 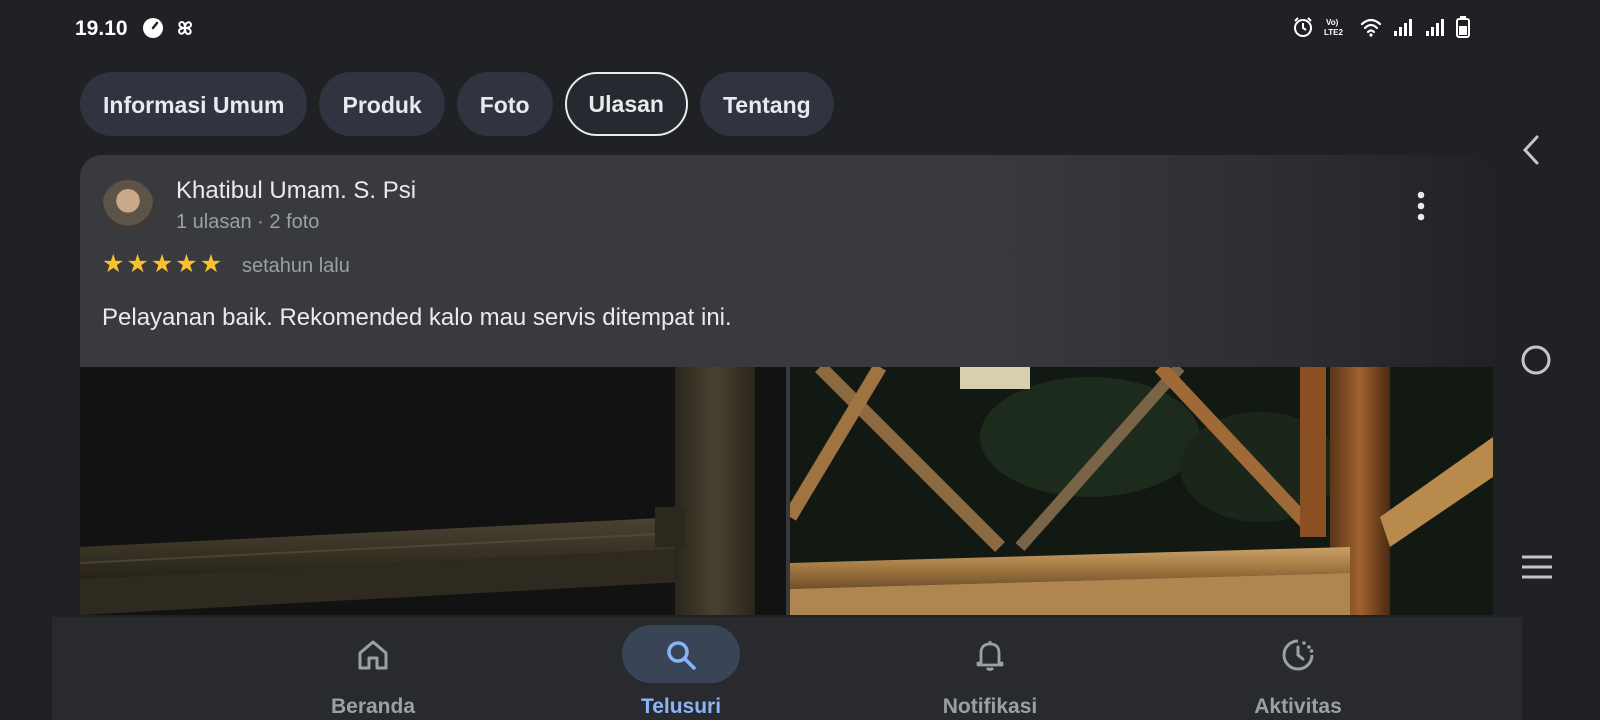 I want to click on nav-label-aktivitas: Aktivitas, so click(x=1298, y=706).